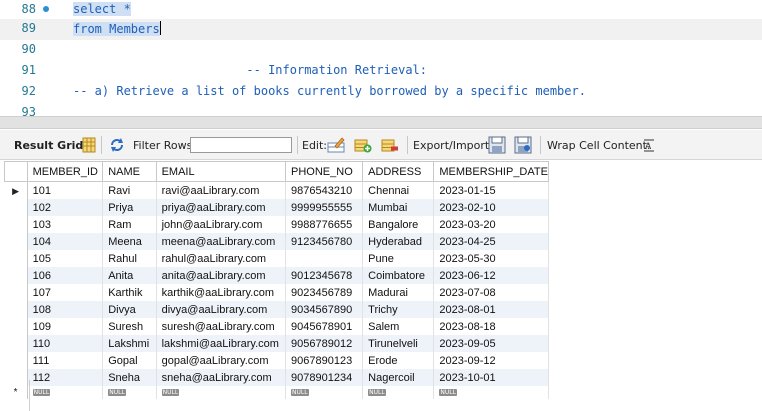  Describe the element at coordinates (336, 145) in the screenshot. I see `edit-row-icon` at that location.